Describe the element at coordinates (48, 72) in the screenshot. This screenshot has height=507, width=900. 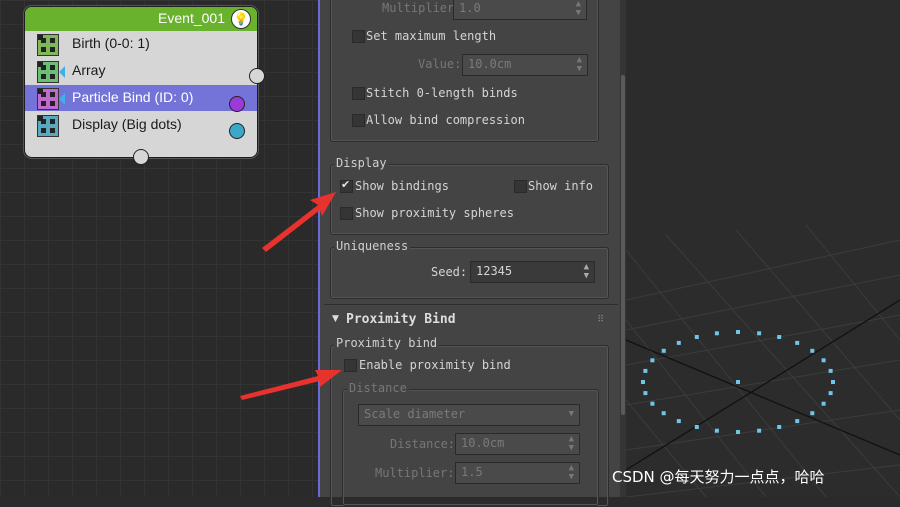
I see `array-icon` at that location.